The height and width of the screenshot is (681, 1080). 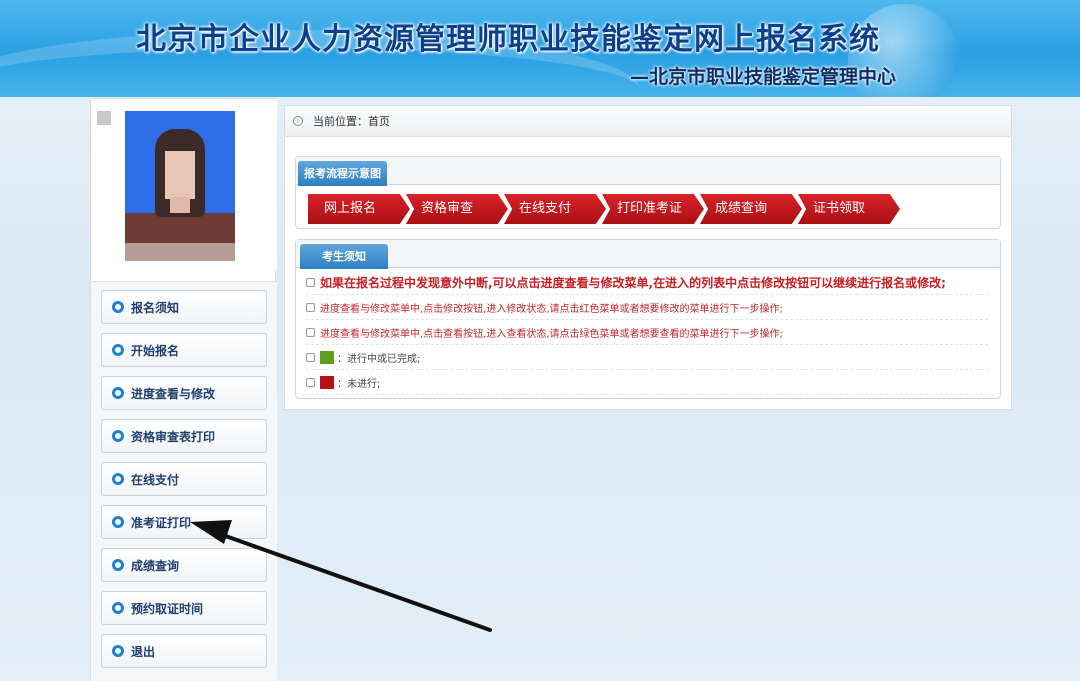 I want to click on flow-box-header: 报考流程示意图, so click(x=648, y=171).